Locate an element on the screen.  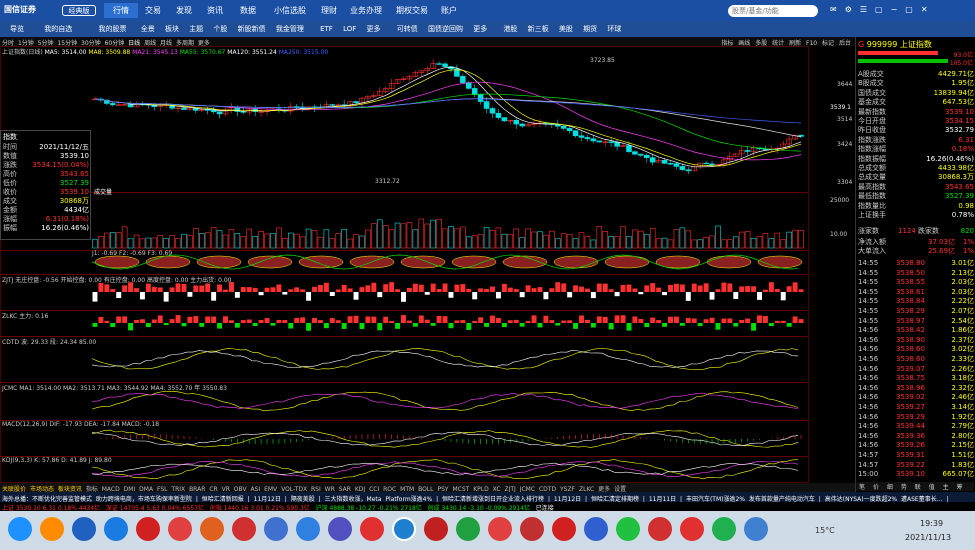
tab-account: 账户 is located at coordinates (449, 10).